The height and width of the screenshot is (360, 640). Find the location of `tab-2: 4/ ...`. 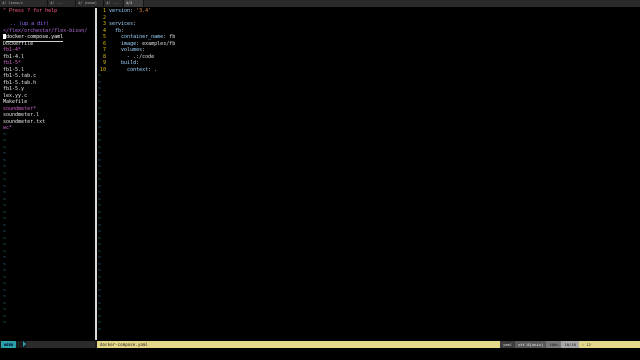

tab-2: 4/ ... is located at coordinates (62, 3).